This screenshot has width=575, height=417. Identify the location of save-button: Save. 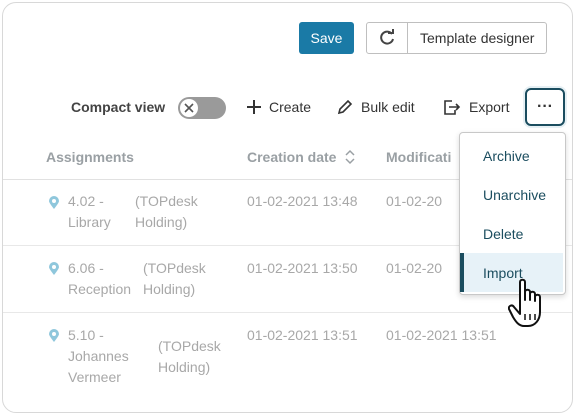
(326, 38).